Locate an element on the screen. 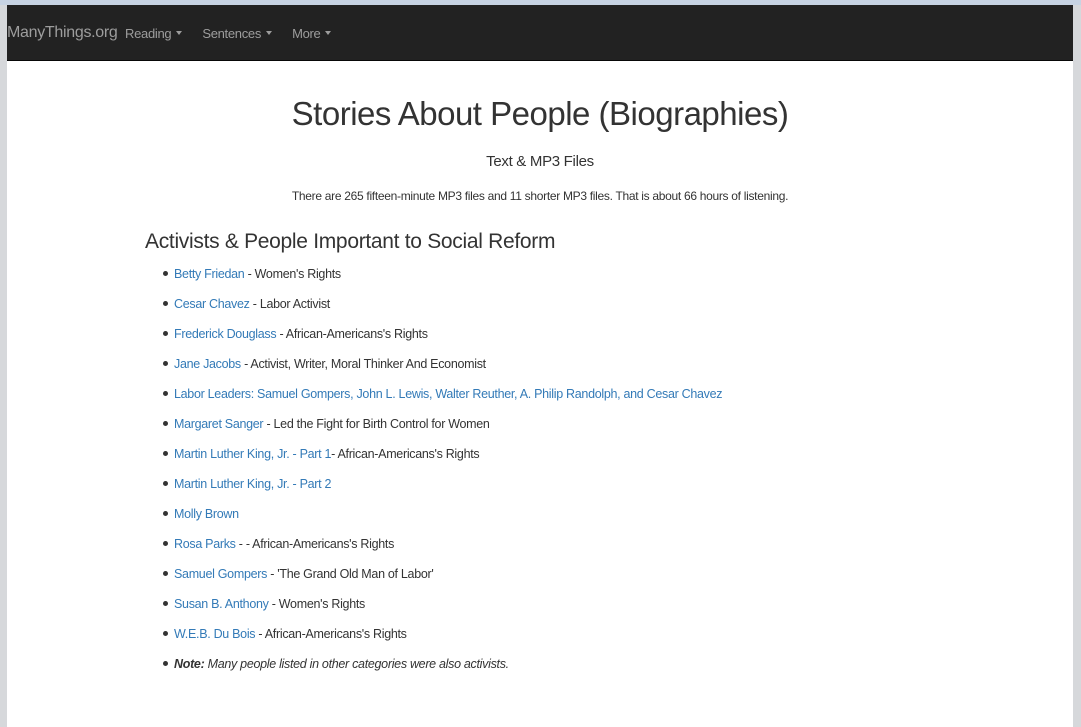 This screenshot has width=1081, height=727. bio-link-margaret-sanger: Margaret Sanger is located at coordinates (219, 424).